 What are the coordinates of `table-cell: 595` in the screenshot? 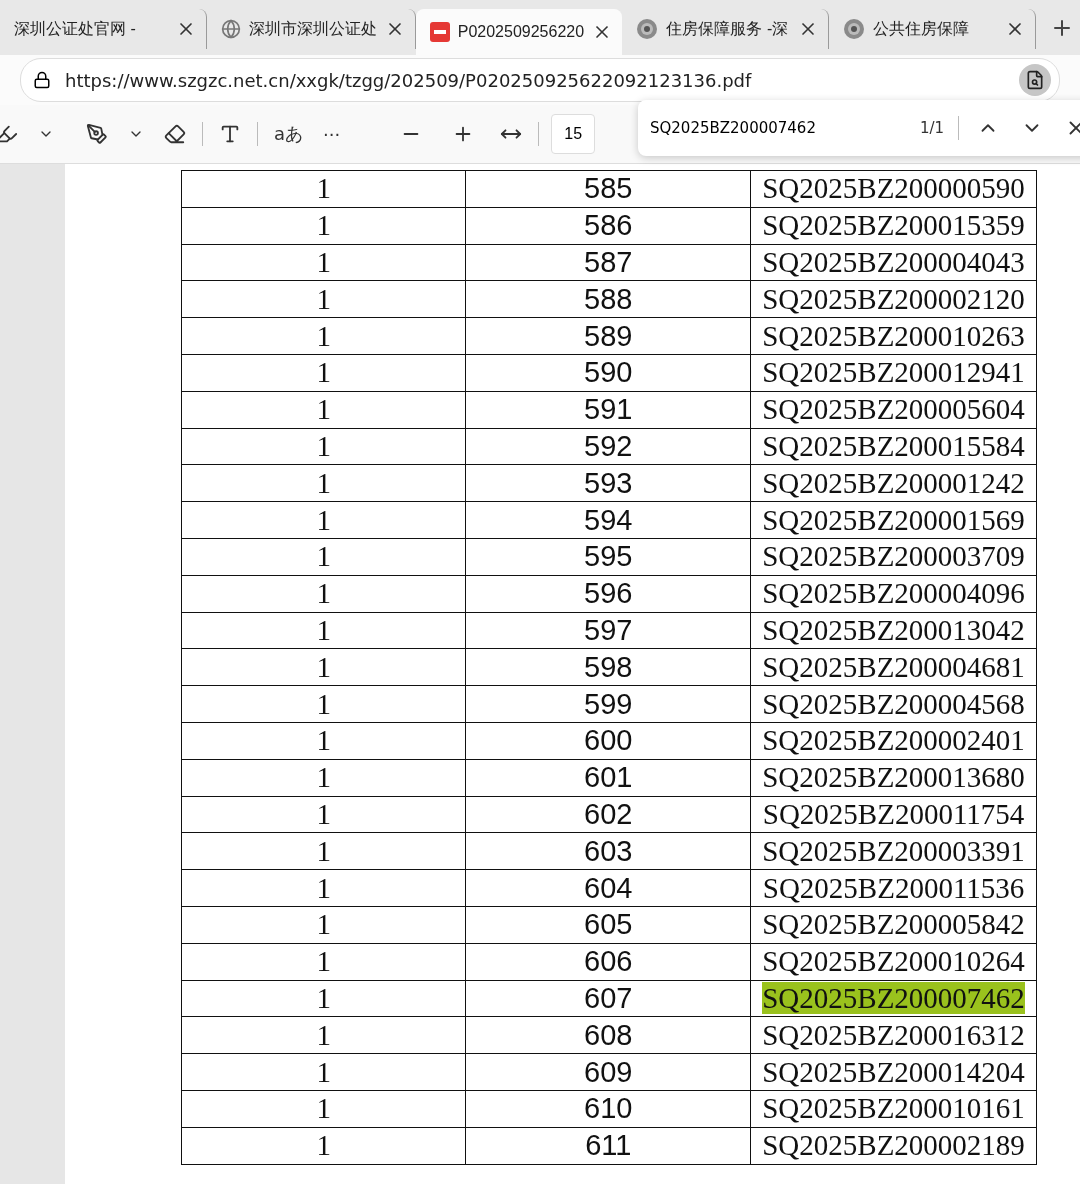 It's located at (608, 557).